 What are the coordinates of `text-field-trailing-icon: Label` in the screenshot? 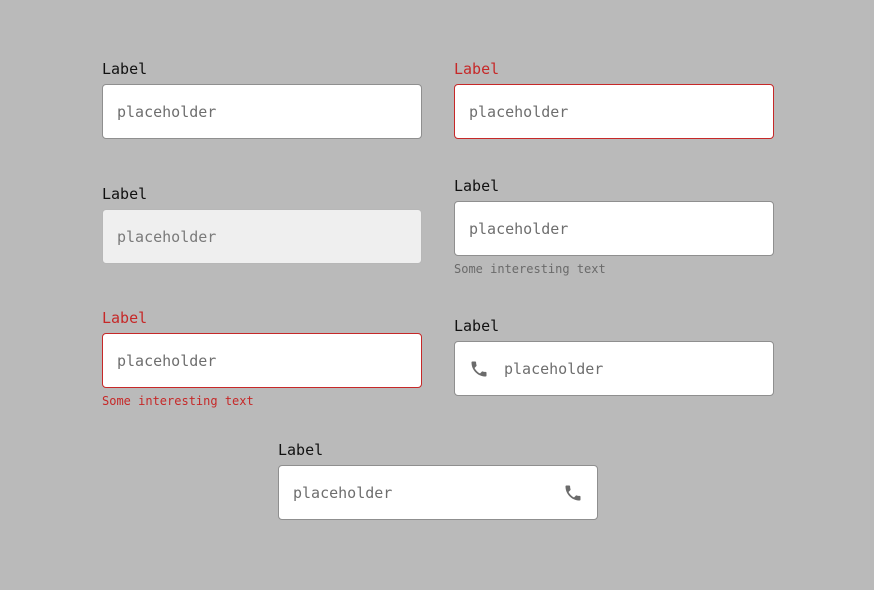 It's located at (438, 480).